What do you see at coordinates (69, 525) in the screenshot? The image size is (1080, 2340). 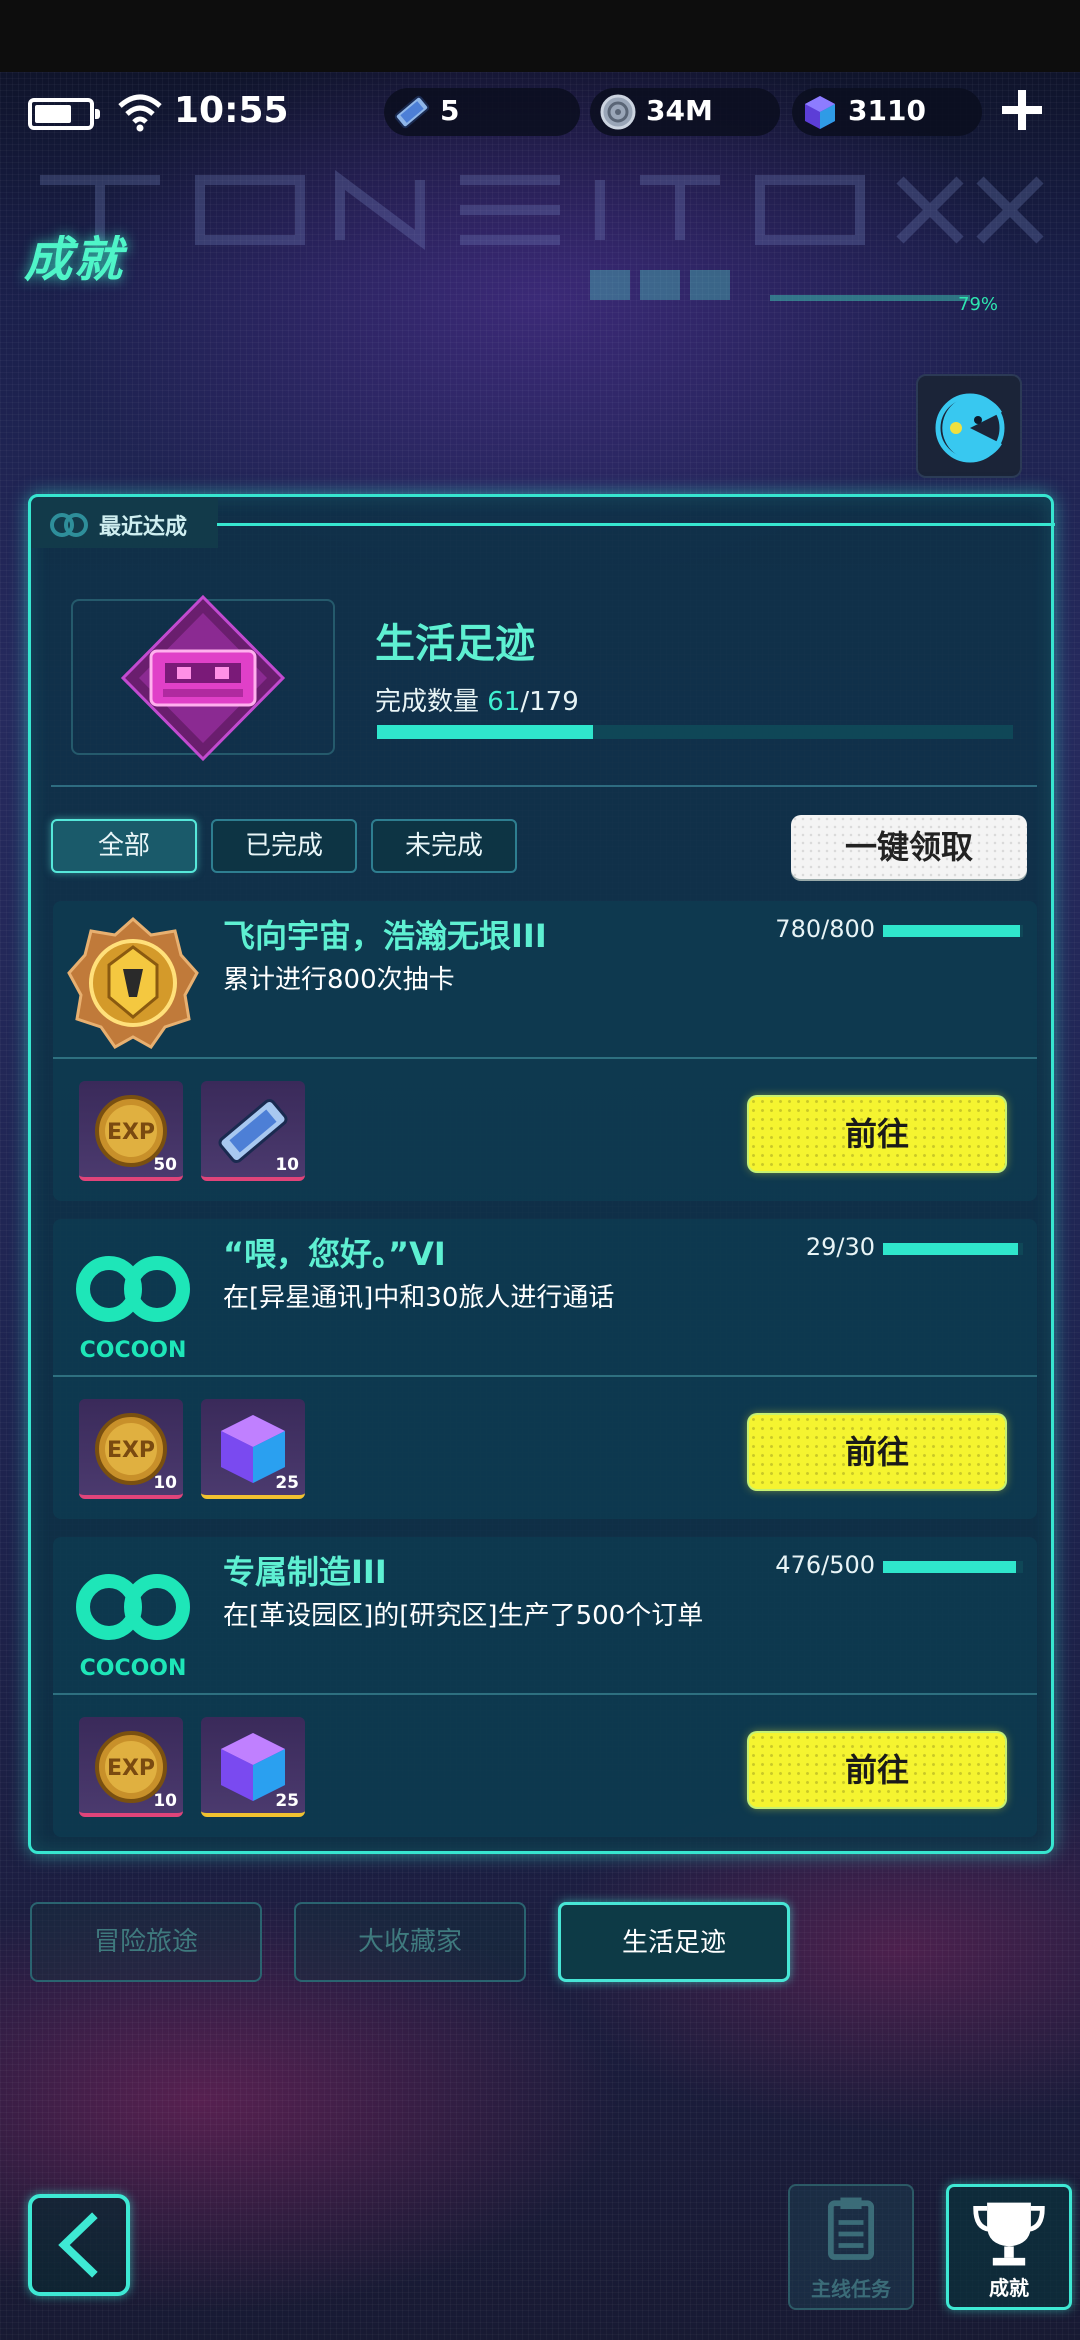 I see `cocoon-small-icon` at bounding box center [69, 525].